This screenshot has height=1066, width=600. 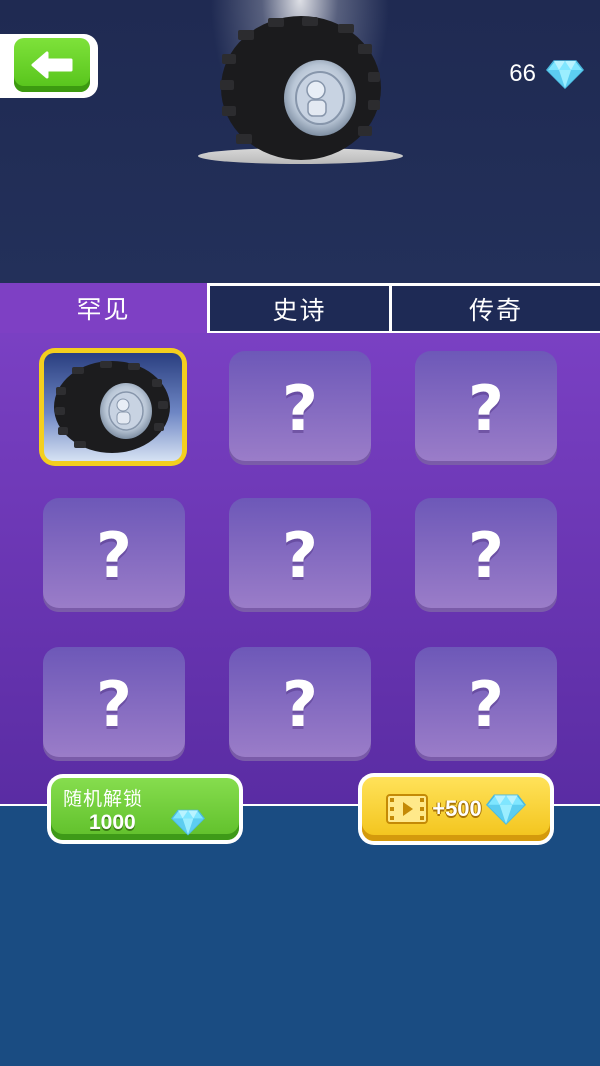 What do you see at coordinates (103, 308) in the screenshot?
I see `tab-rare: 罕见` at bounding box center [103, 308].